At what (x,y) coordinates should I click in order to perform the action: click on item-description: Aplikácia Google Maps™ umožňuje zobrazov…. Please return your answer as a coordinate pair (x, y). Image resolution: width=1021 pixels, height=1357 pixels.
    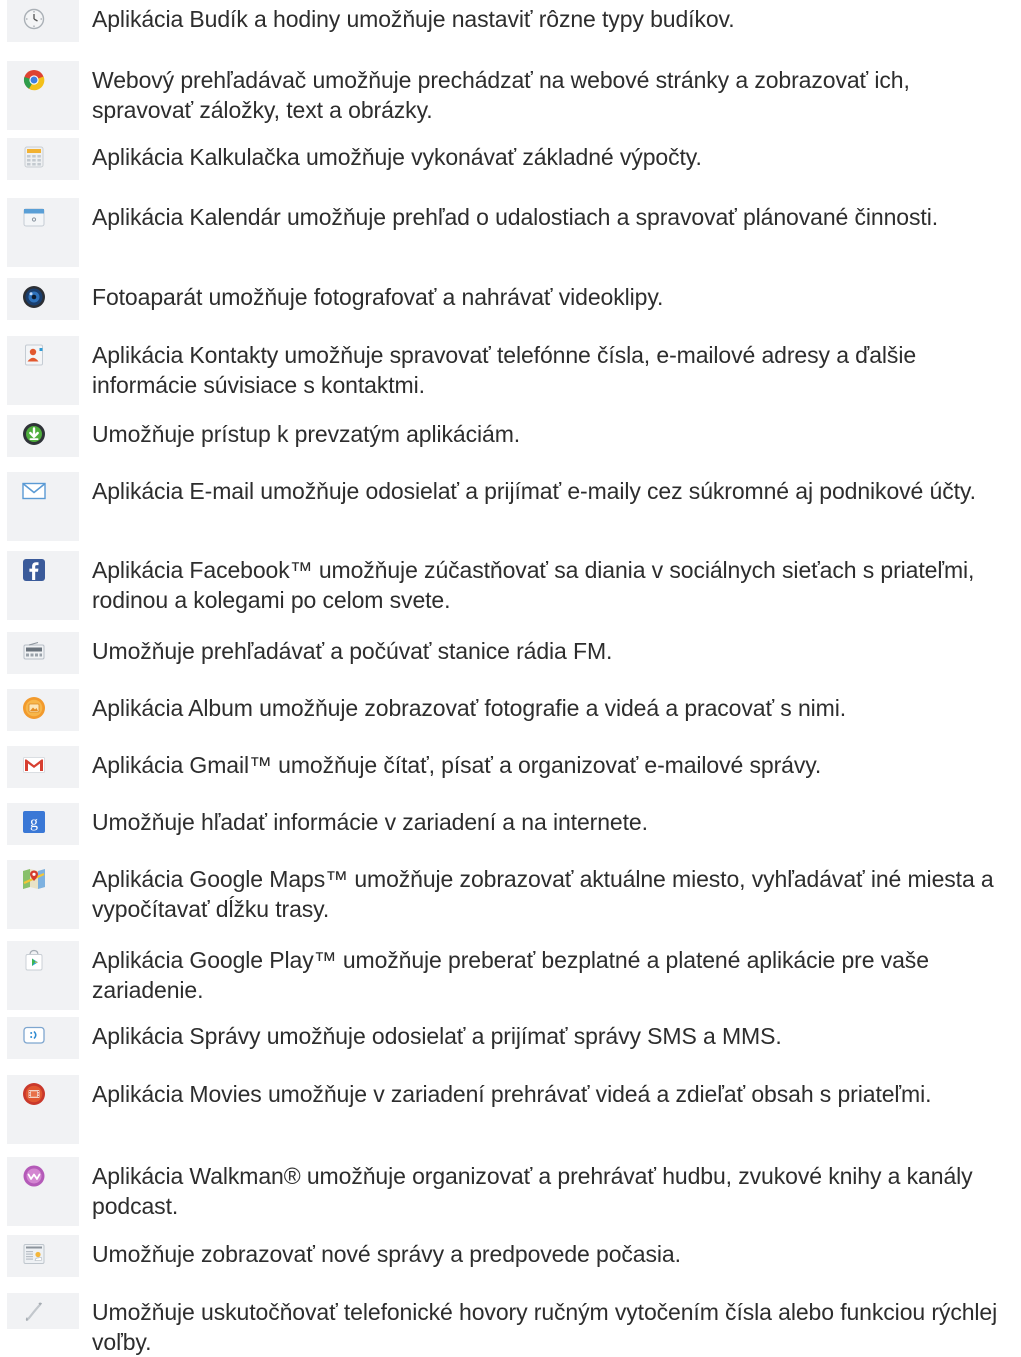
    Looking at the image, I should click on (543, 894).